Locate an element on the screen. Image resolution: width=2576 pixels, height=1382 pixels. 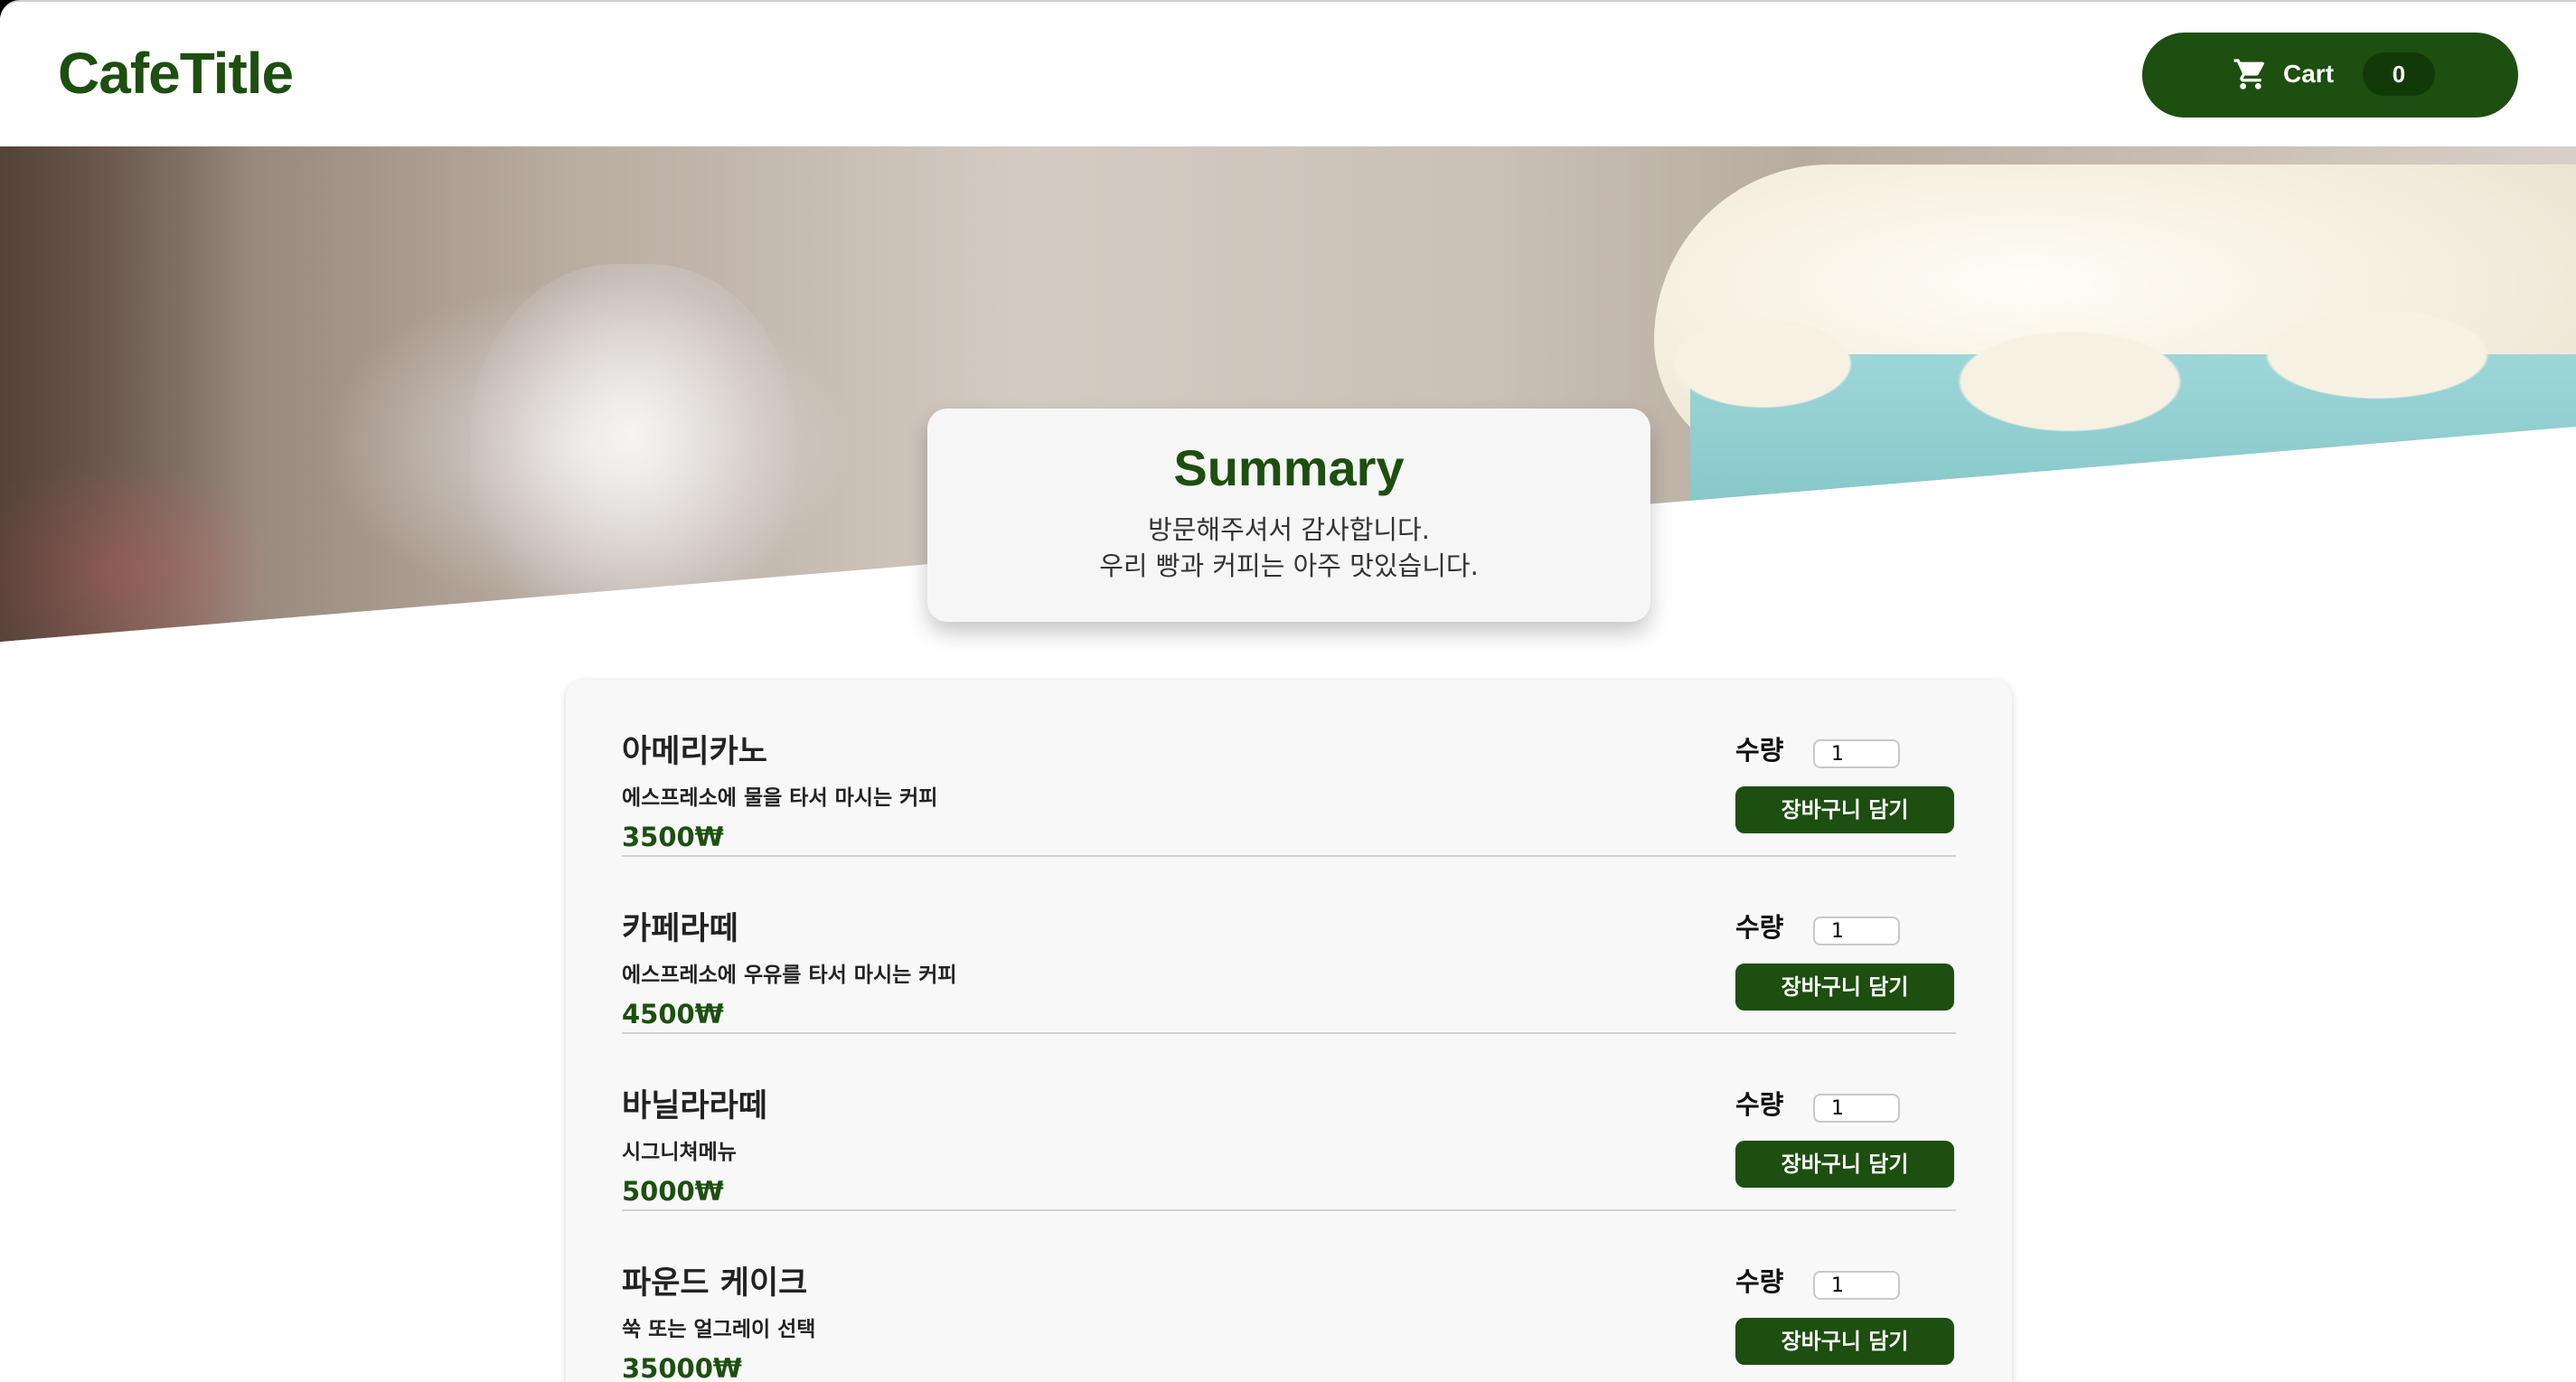
site-logo: CafeTitle is located at coordinates (176, 73).